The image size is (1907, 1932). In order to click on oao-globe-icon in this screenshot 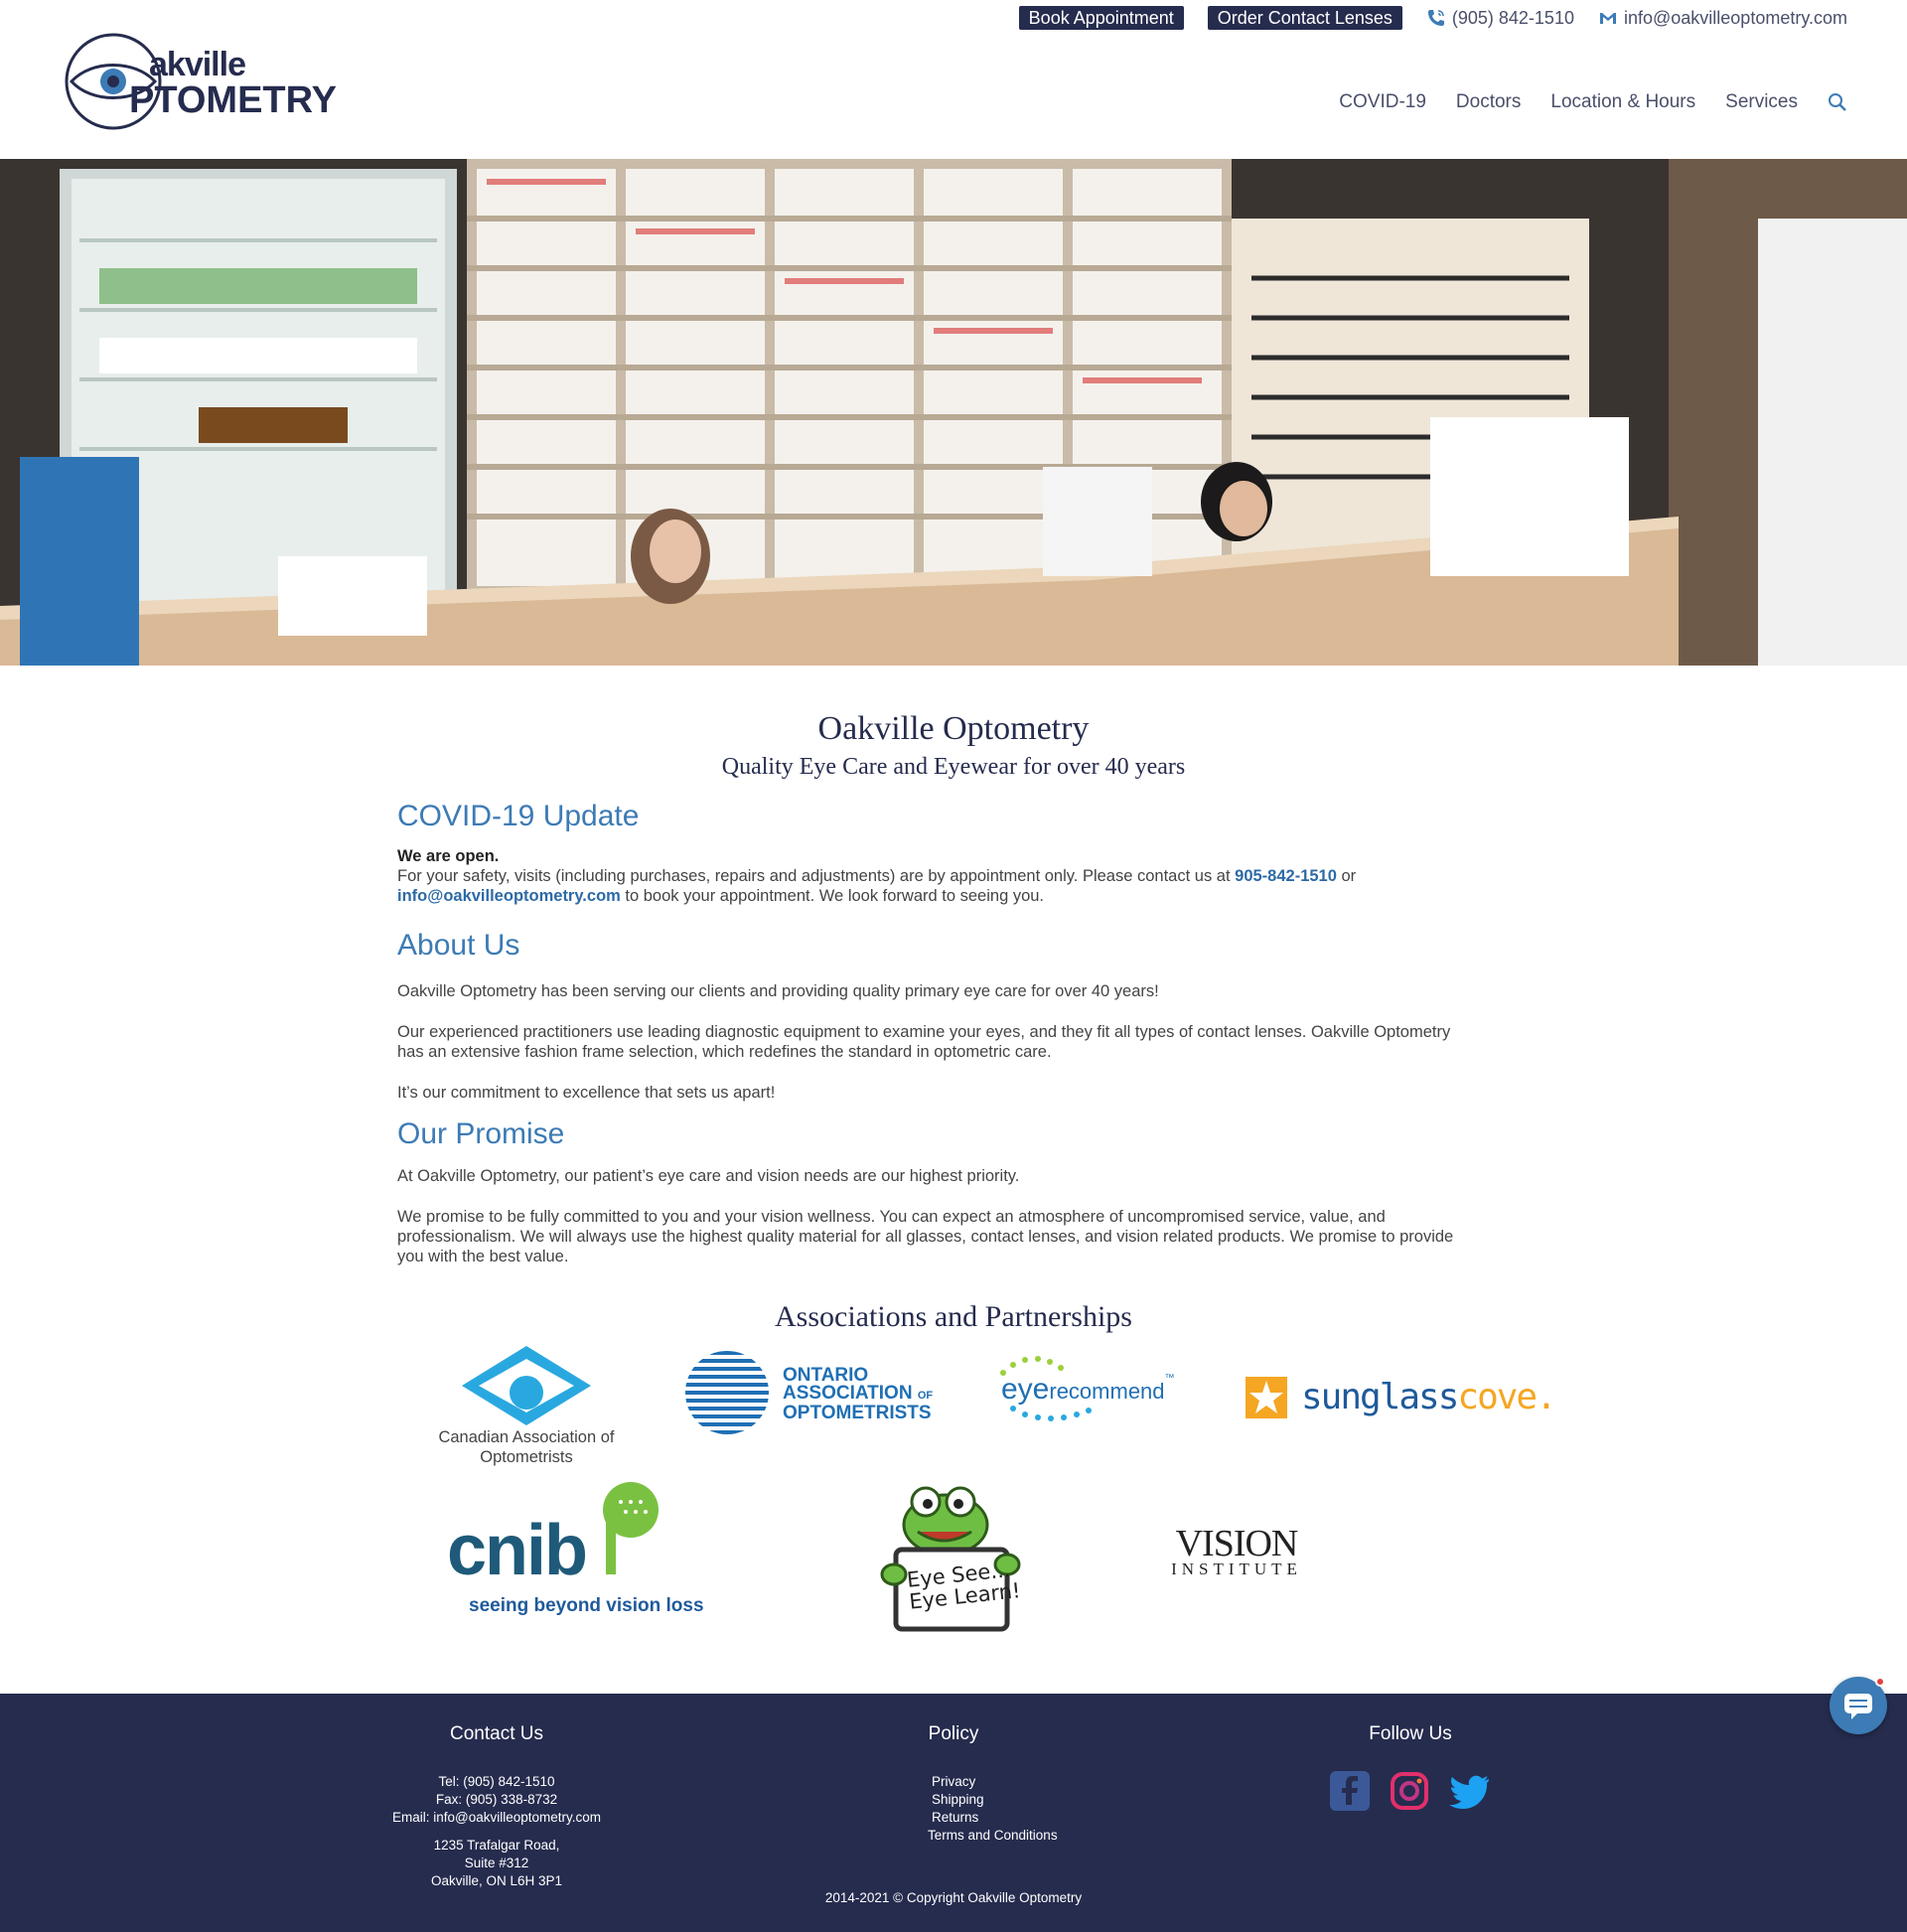, I will do `click(727, 1392)`.